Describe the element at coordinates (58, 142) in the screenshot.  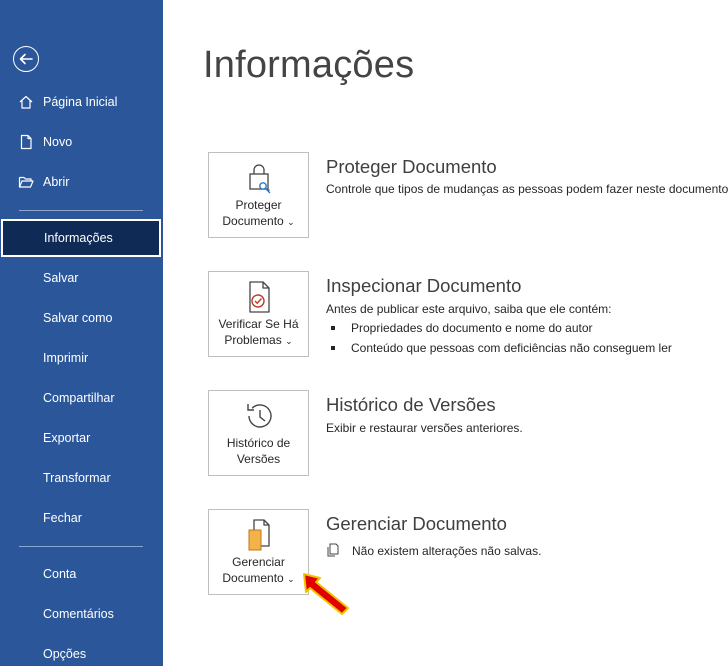
I see `sidebar-item-label: Novo` at that location.